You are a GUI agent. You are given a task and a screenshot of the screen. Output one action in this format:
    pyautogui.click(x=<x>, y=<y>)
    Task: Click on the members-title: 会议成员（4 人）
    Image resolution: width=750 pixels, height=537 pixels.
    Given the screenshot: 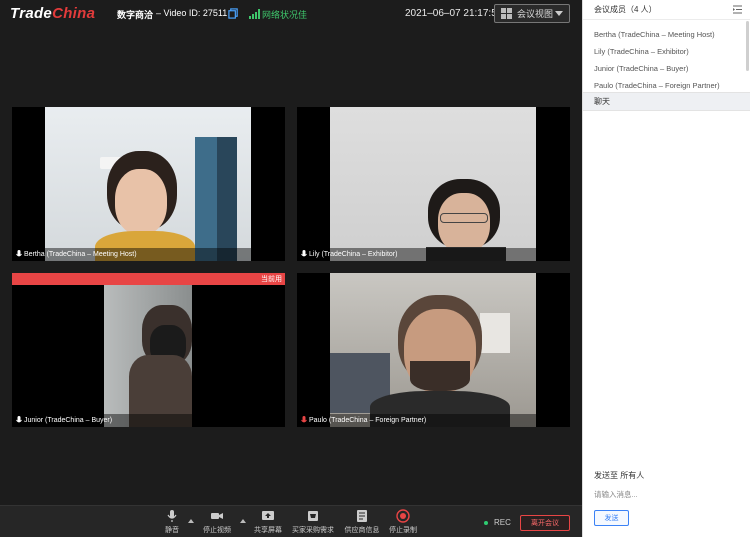 What is the action you would take?
    pyautogui.click(x=625, y=9)
    